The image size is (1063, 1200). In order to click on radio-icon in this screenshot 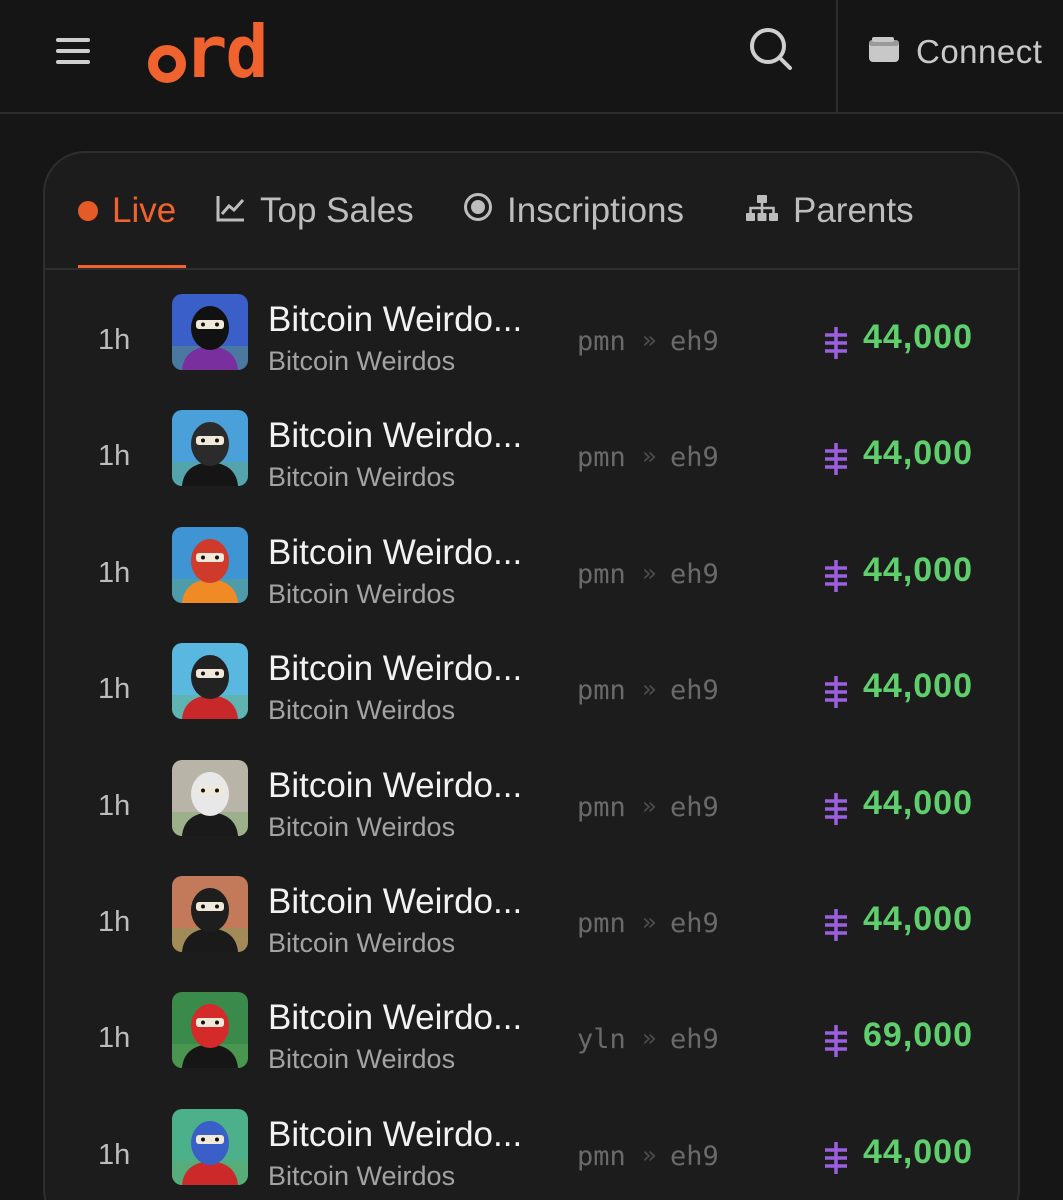, I will do `click(478, 211)`.